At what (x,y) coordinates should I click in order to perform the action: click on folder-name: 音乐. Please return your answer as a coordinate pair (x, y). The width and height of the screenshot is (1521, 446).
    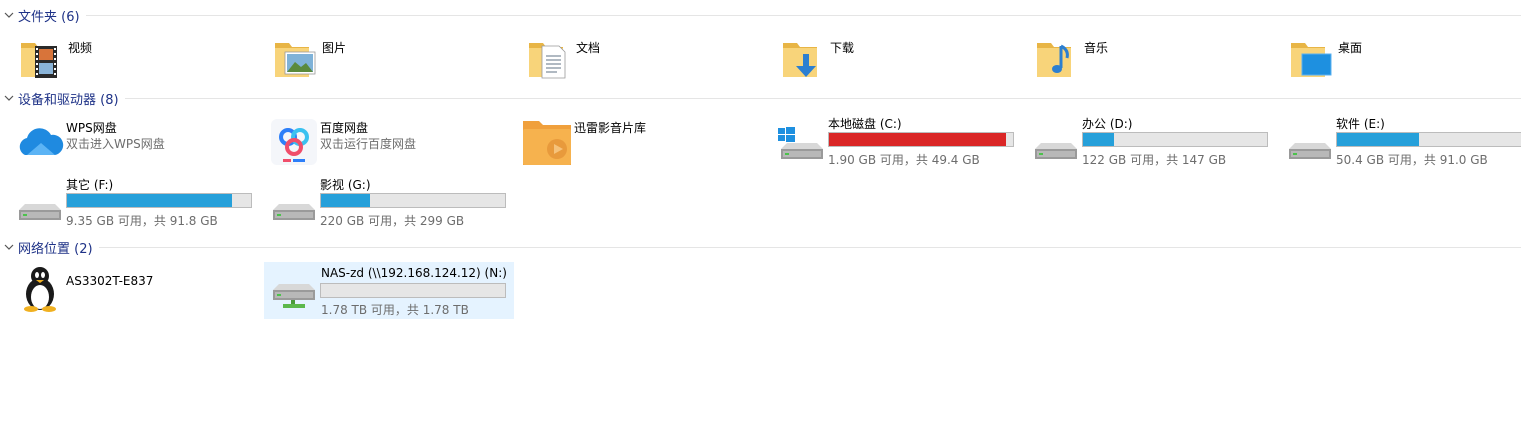
    Looking at the image, I should click on (1096, 48).